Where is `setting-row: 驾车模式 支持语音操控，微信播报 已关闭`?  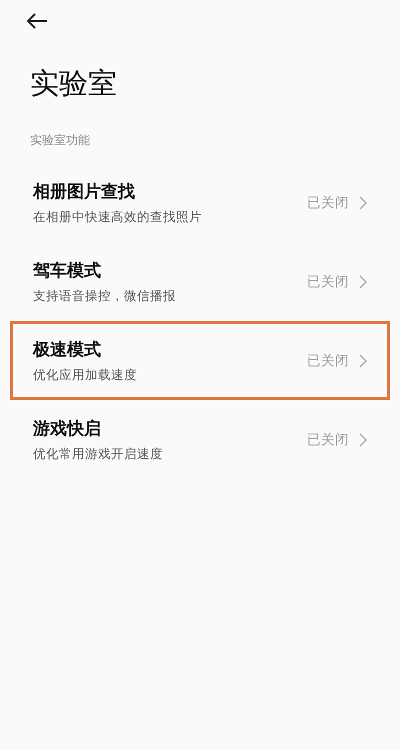
setting-row: 驾车模式 支持语音操控，微信播报 已关闭 is located at coordinates (200, 281).